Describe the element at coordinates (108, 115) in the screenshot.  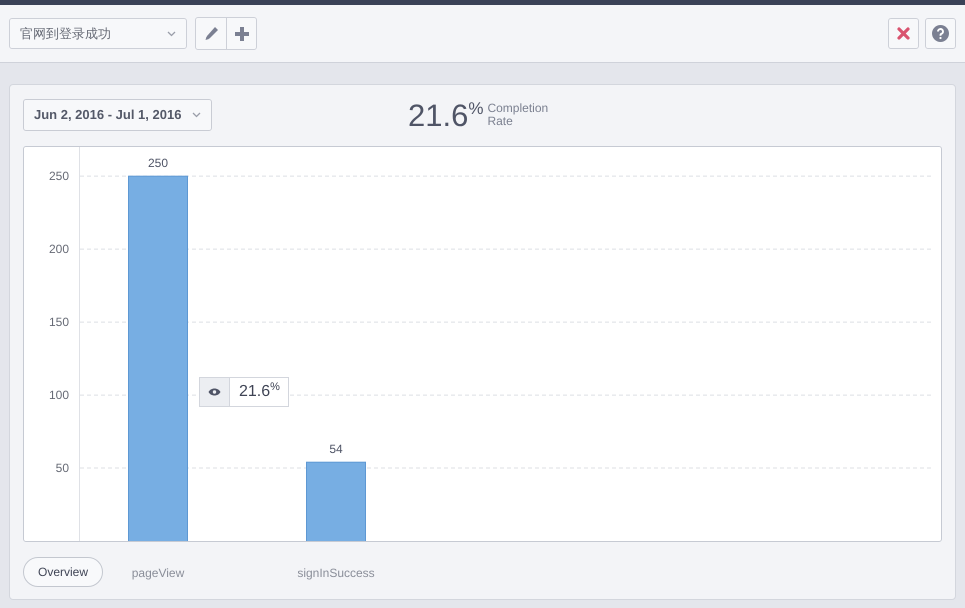
I see `date-range: Jun 2, 2016 - Jul 1, 2016` at that location.